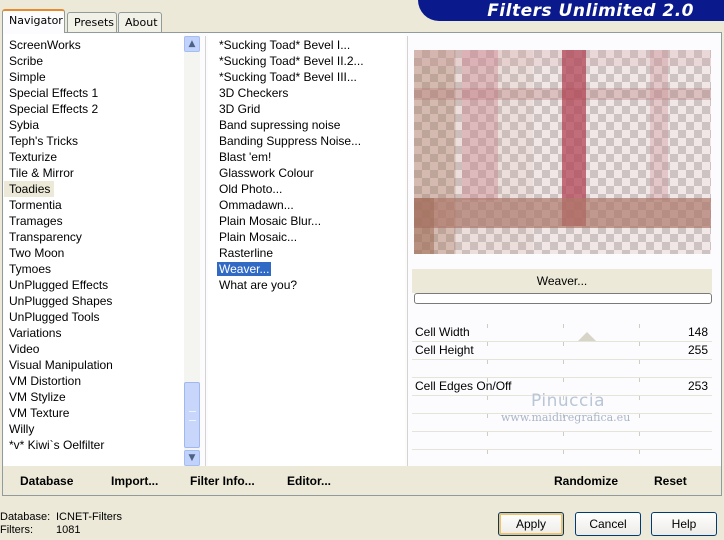  What do you see at coordinates (266, 173) in the screenshot?
I see `filter-item-label: Glasswork Colour` at bounding box center [266, 173].